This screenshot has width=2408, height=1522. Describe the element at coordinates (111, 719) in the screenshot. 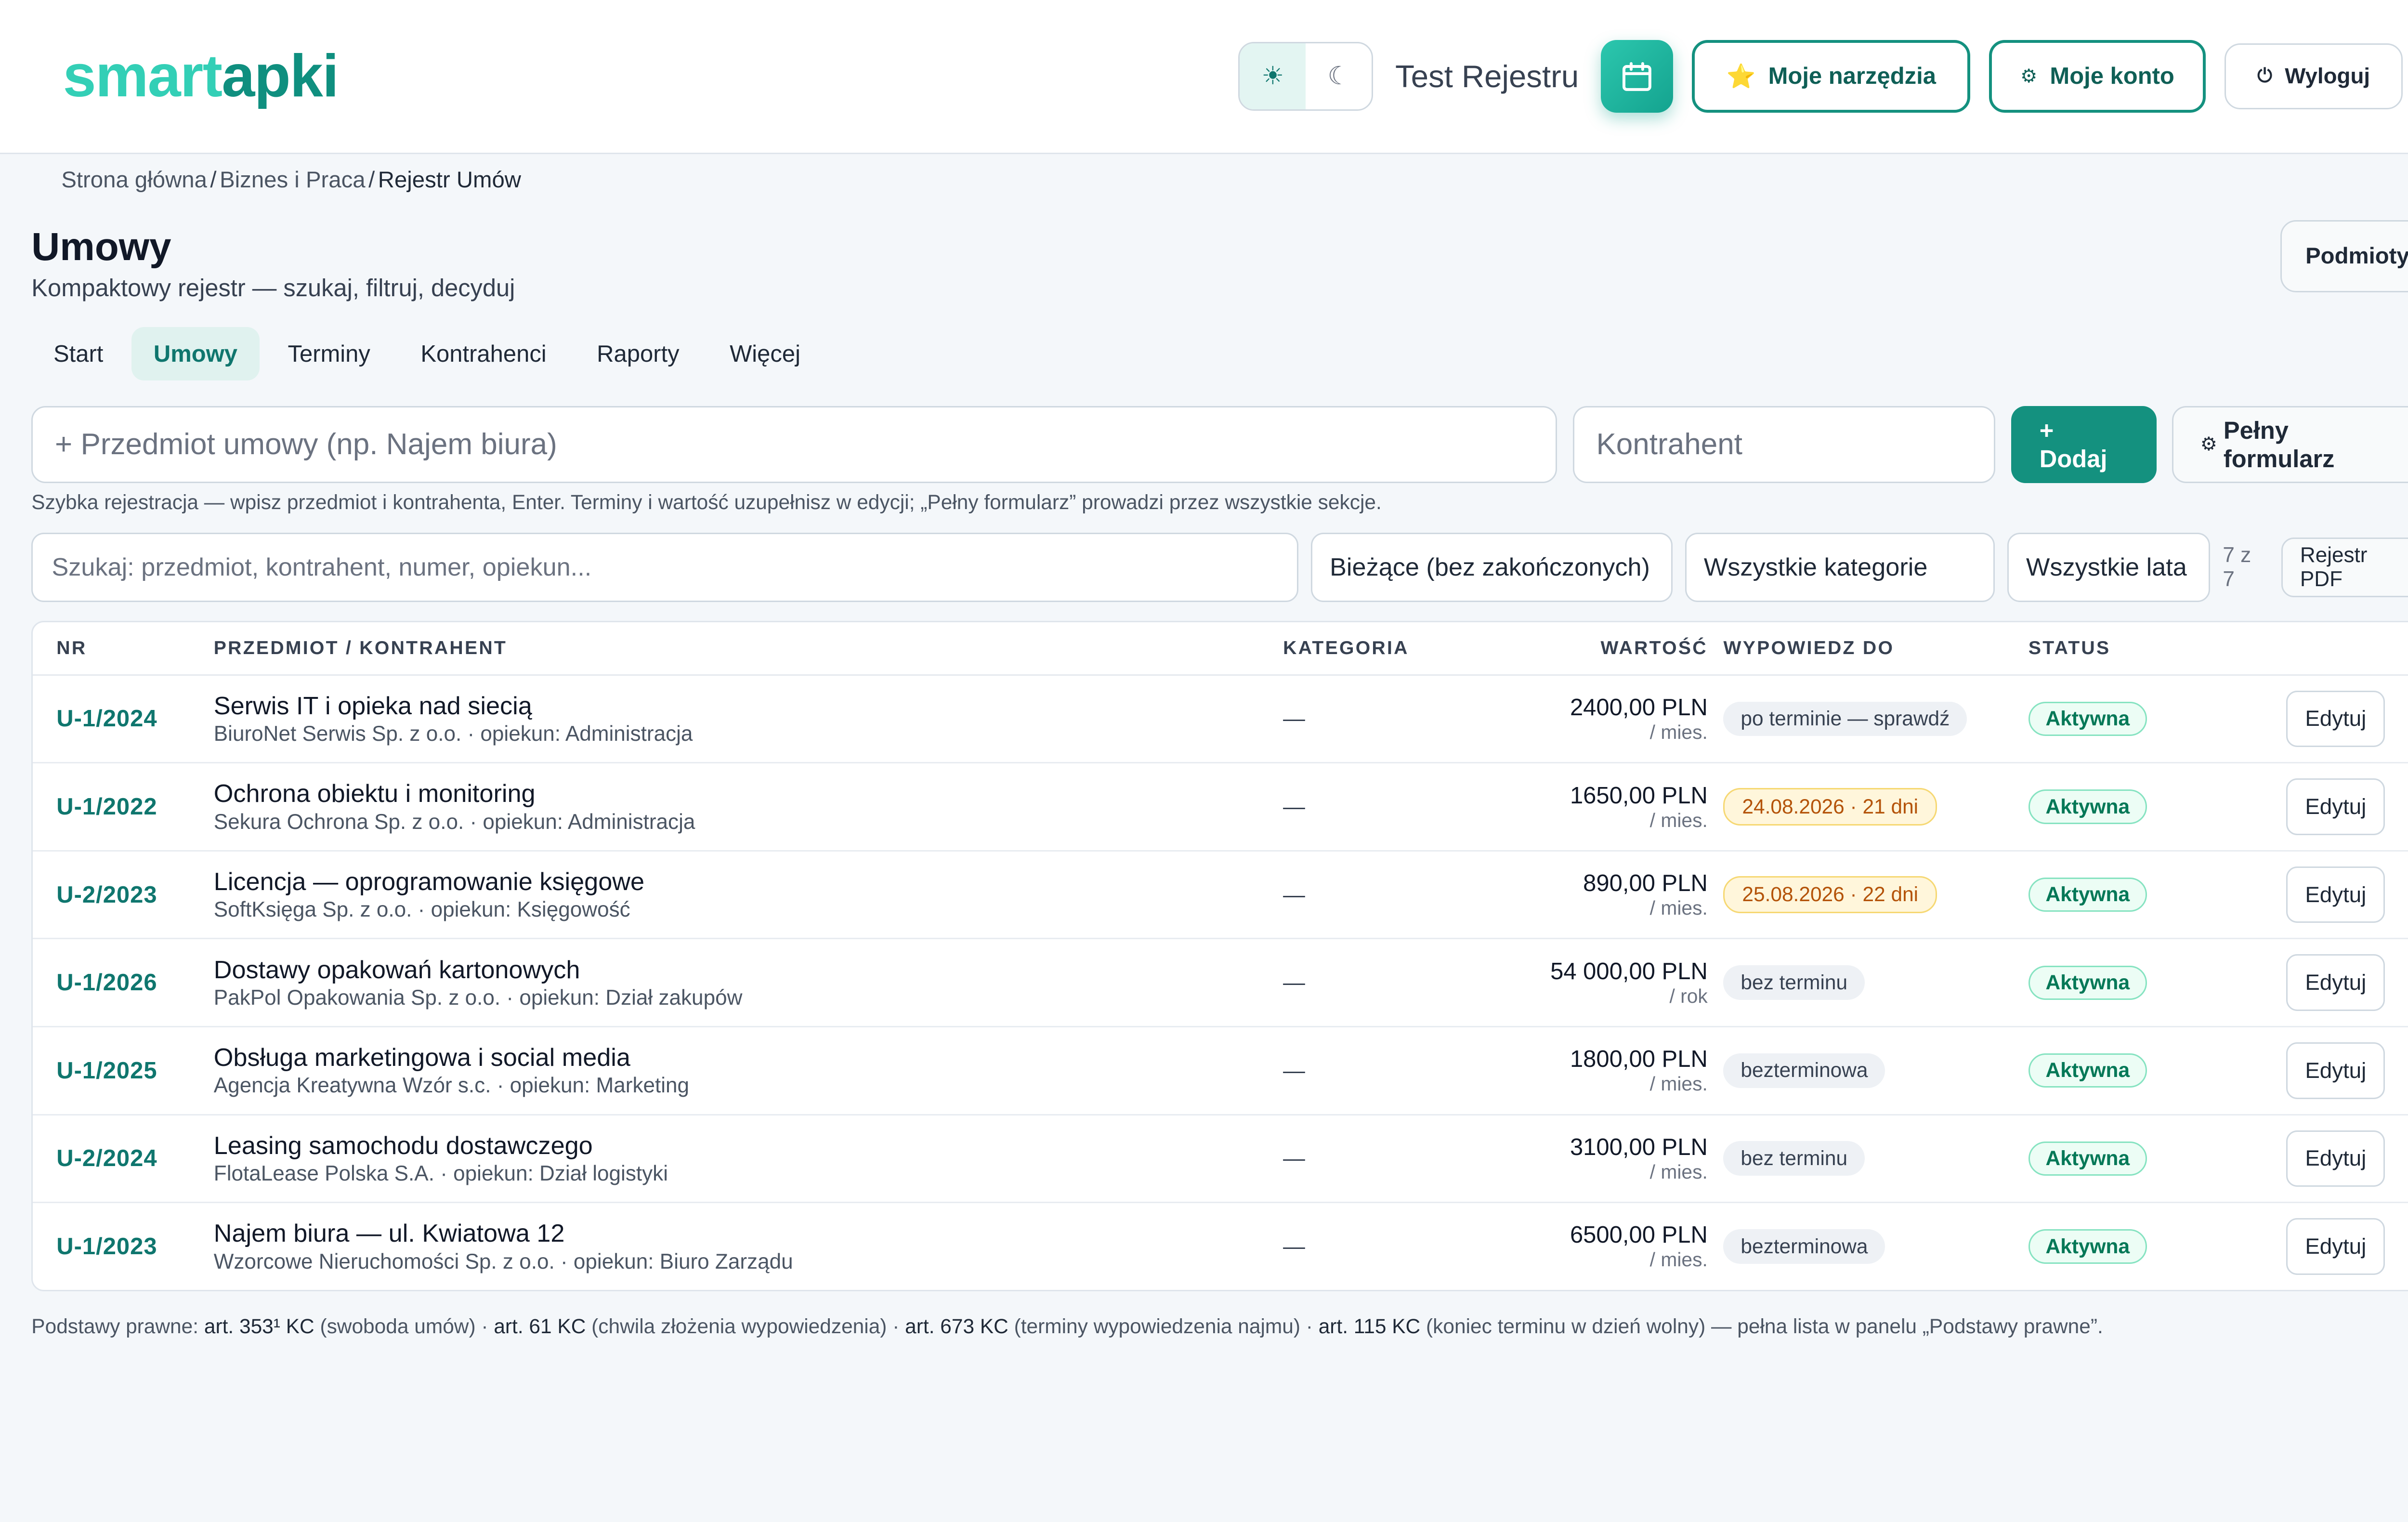

I see `contract-number: U-1/2024` at that location.